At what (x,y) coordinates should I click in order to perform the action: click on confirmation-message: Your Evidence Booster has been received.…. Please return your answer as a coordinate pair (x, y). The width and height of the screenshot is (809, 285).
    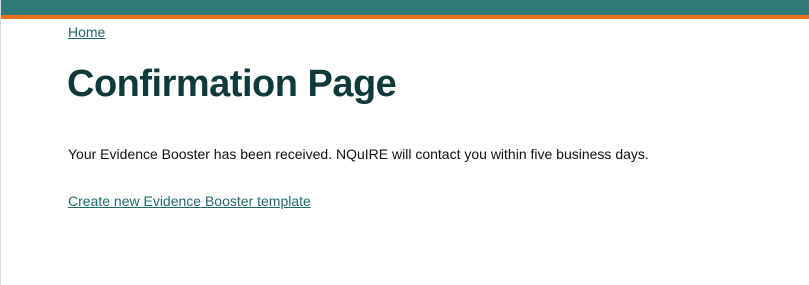
    Looking at the image, I should click on (358, 154).